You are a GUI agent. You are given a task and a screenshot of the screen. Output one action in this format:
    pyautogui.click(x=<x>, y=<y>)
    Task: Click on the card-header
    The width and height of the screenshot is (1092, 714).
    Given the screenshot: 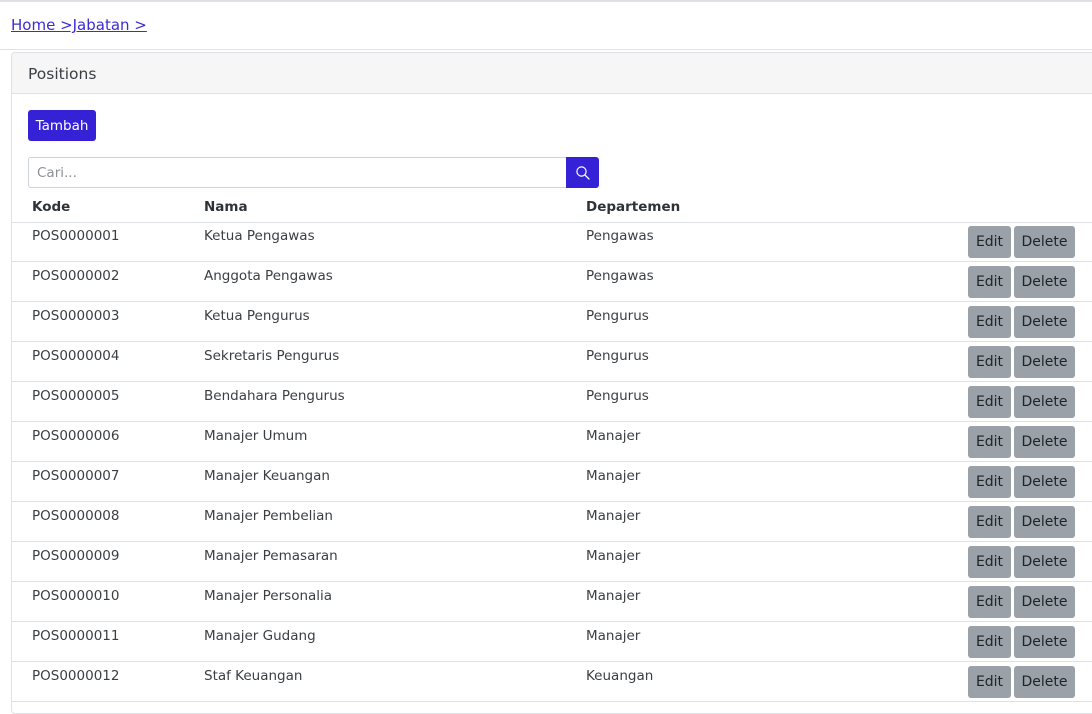 What is the action you would take?
    pyautogui.click(x=552, y=73)
    